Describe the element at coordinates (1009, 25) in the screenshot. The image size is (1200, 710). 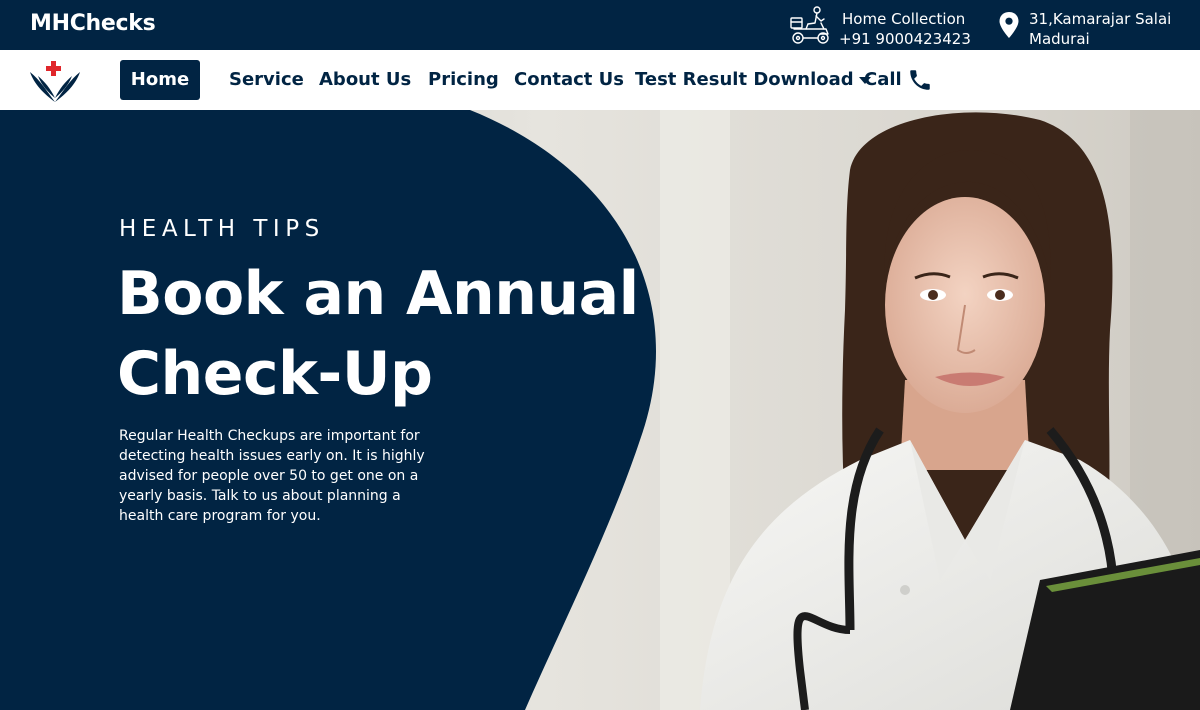
I see `map-pin-icon` at that location.